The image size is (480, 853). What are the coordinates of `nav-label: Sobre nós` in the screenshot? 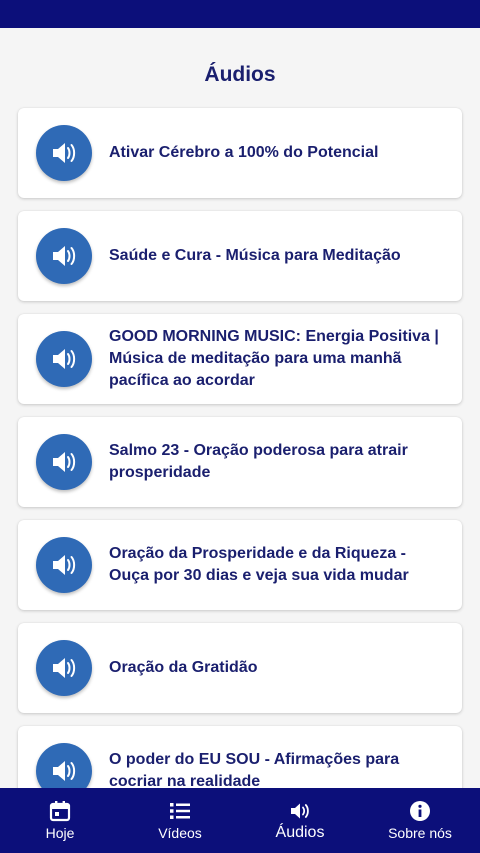 It's located at (420, 833).